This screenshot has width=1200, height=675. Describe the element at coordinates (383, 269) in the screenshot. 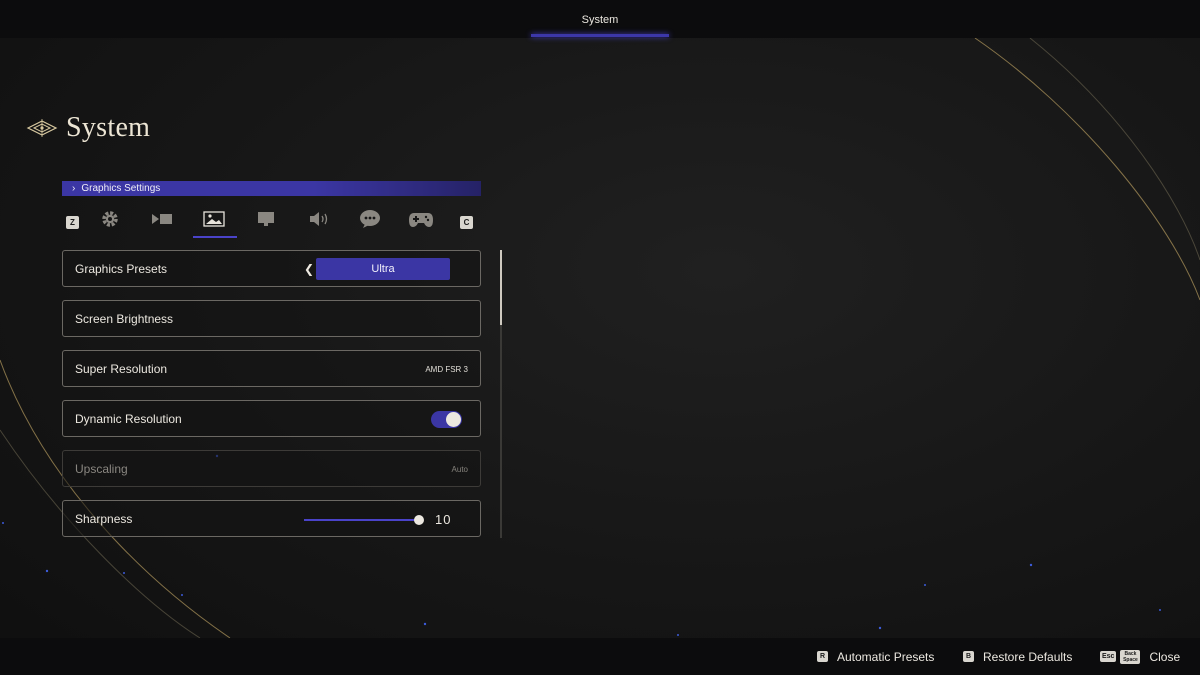

I see `preset-value: Ultra` at that location.